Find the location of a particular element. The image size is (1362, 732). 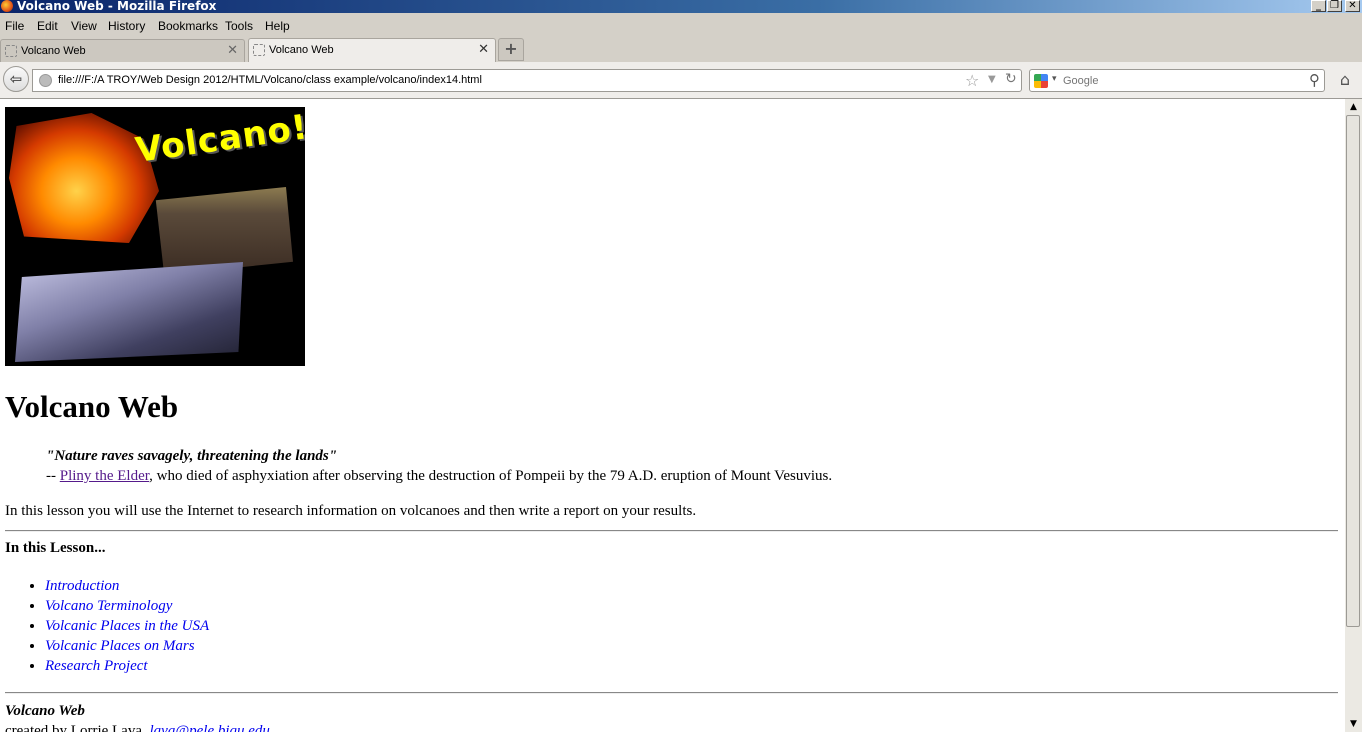

back-button: ⇦ is located at coordinates (16, 79).